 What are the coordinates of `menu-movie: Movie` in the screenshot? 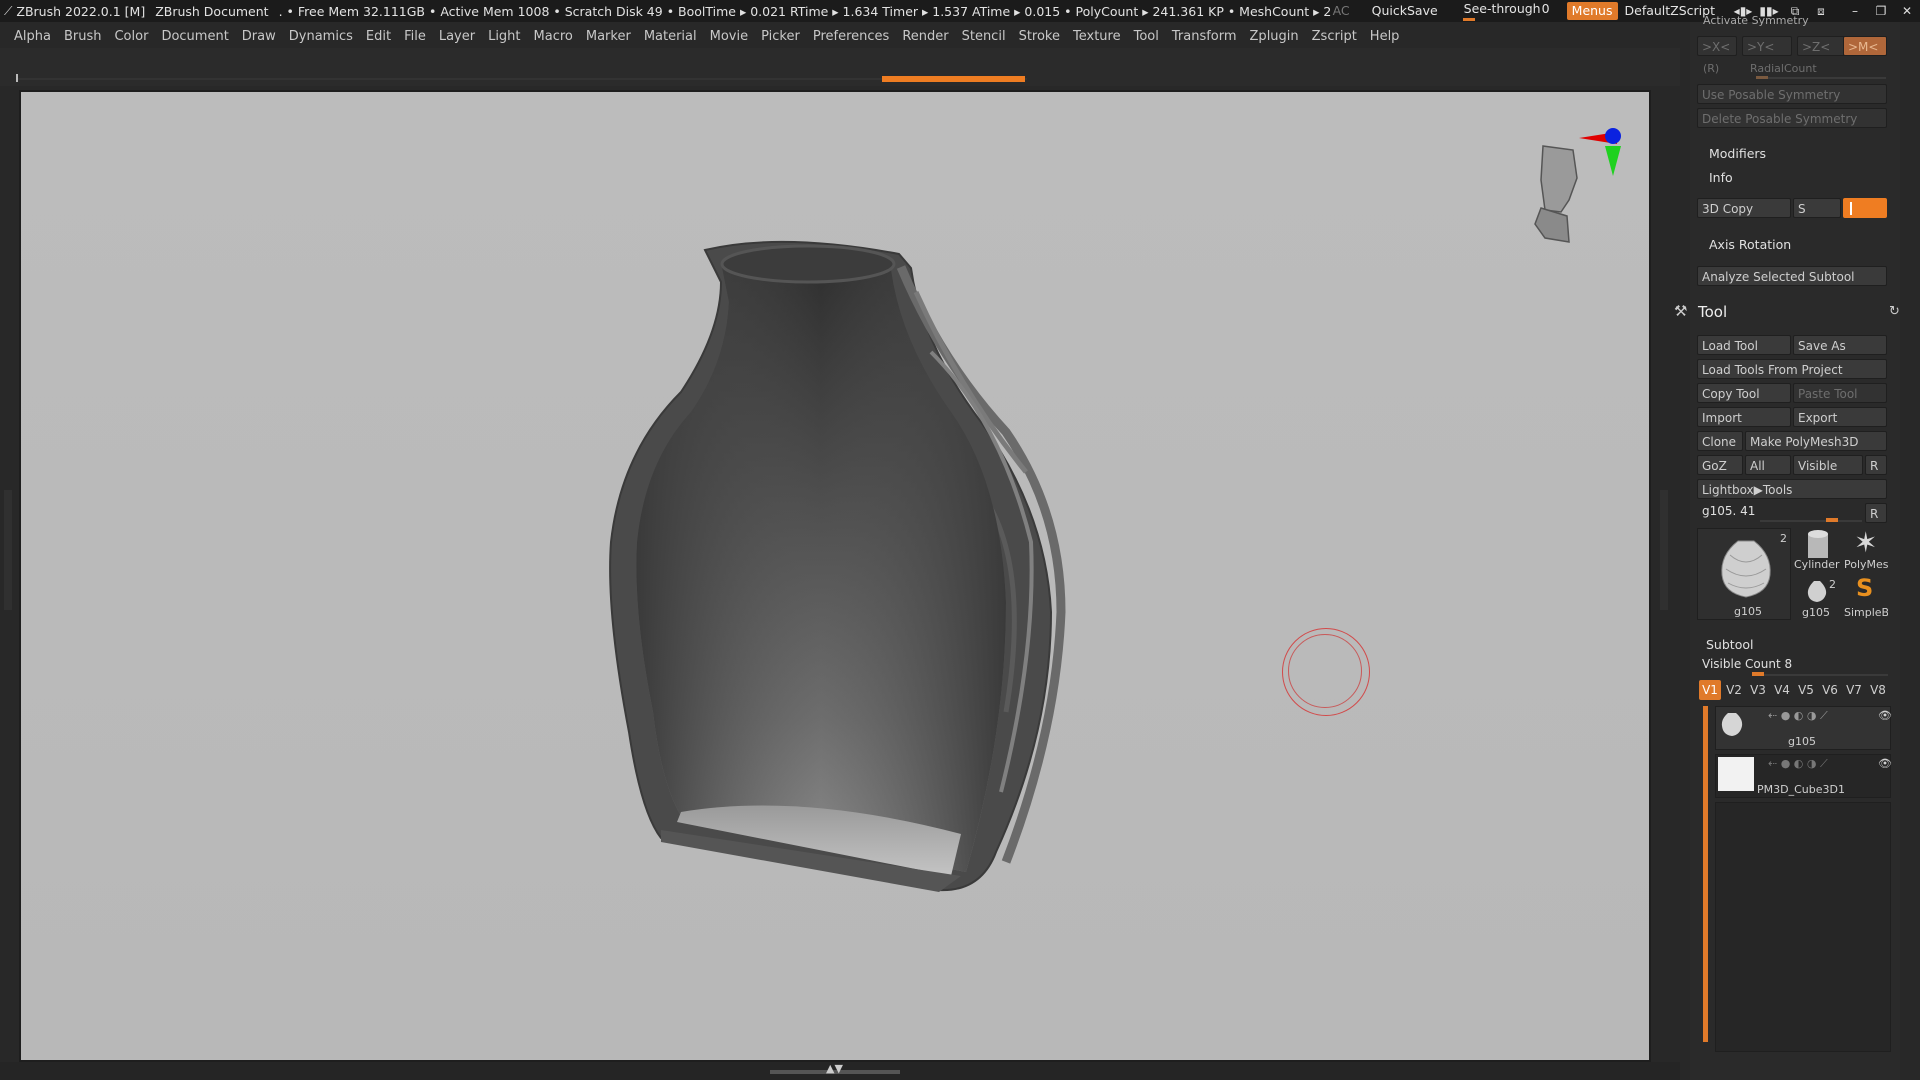 It's located at (729, 36).